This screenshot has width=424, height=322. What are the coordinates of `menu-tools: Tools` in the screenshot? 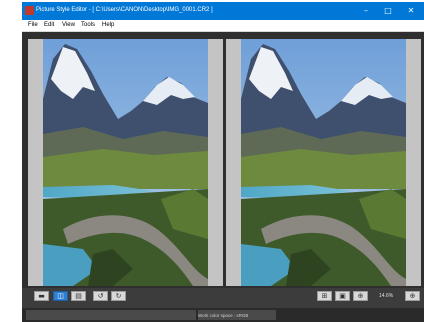 It's located at (88, 25).